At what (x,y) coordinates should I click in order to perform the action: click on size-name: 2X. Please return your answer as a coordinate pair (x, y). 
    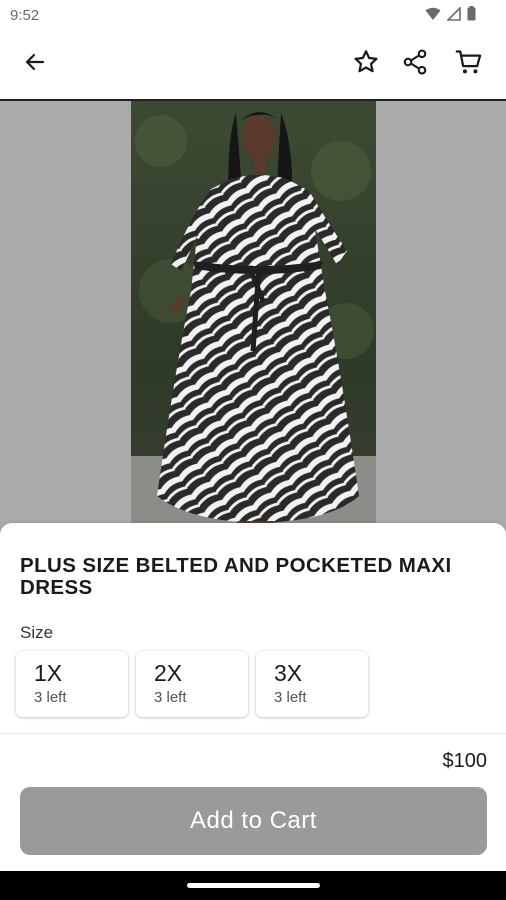
    Looking at the image, I should click on (168, 673).